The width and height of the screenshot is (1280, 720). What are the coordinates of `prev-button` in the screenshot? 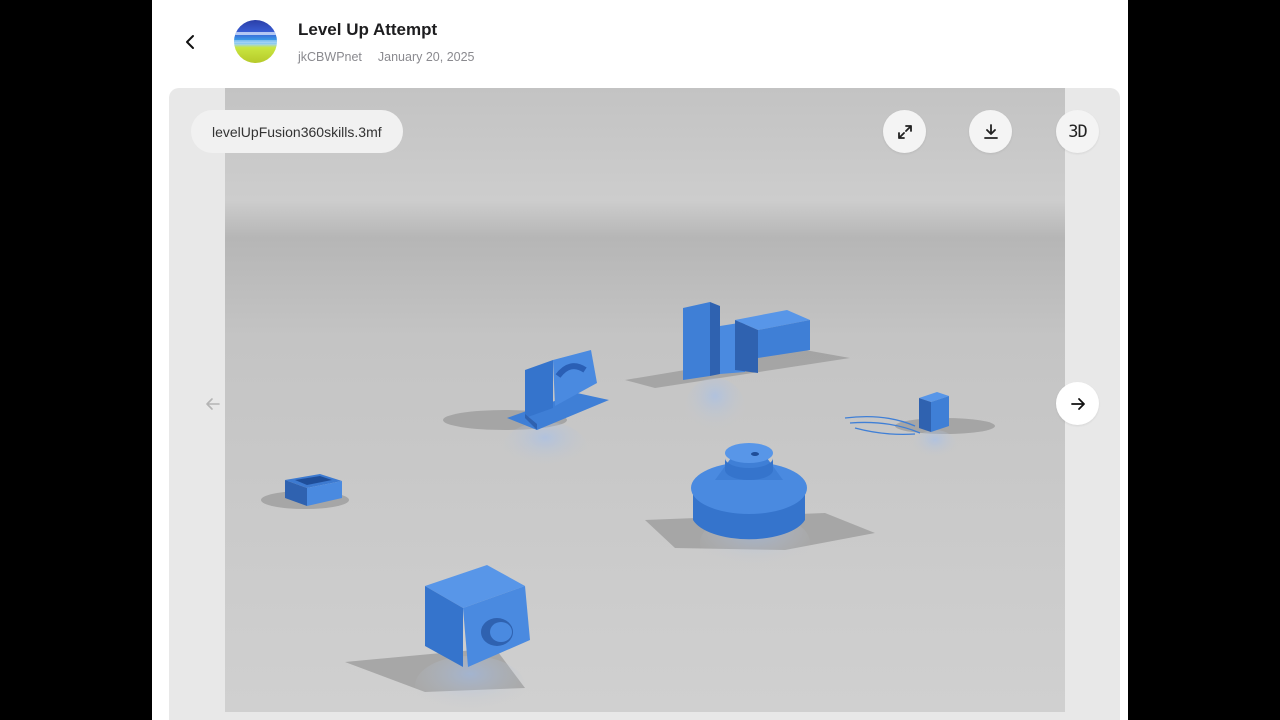 It's located at (213, 404).